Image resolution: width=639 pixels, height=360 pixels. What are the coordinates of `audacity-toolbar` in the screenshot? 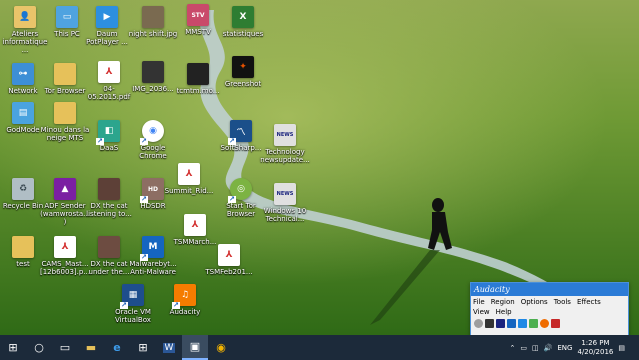 It's located at (549, 323).